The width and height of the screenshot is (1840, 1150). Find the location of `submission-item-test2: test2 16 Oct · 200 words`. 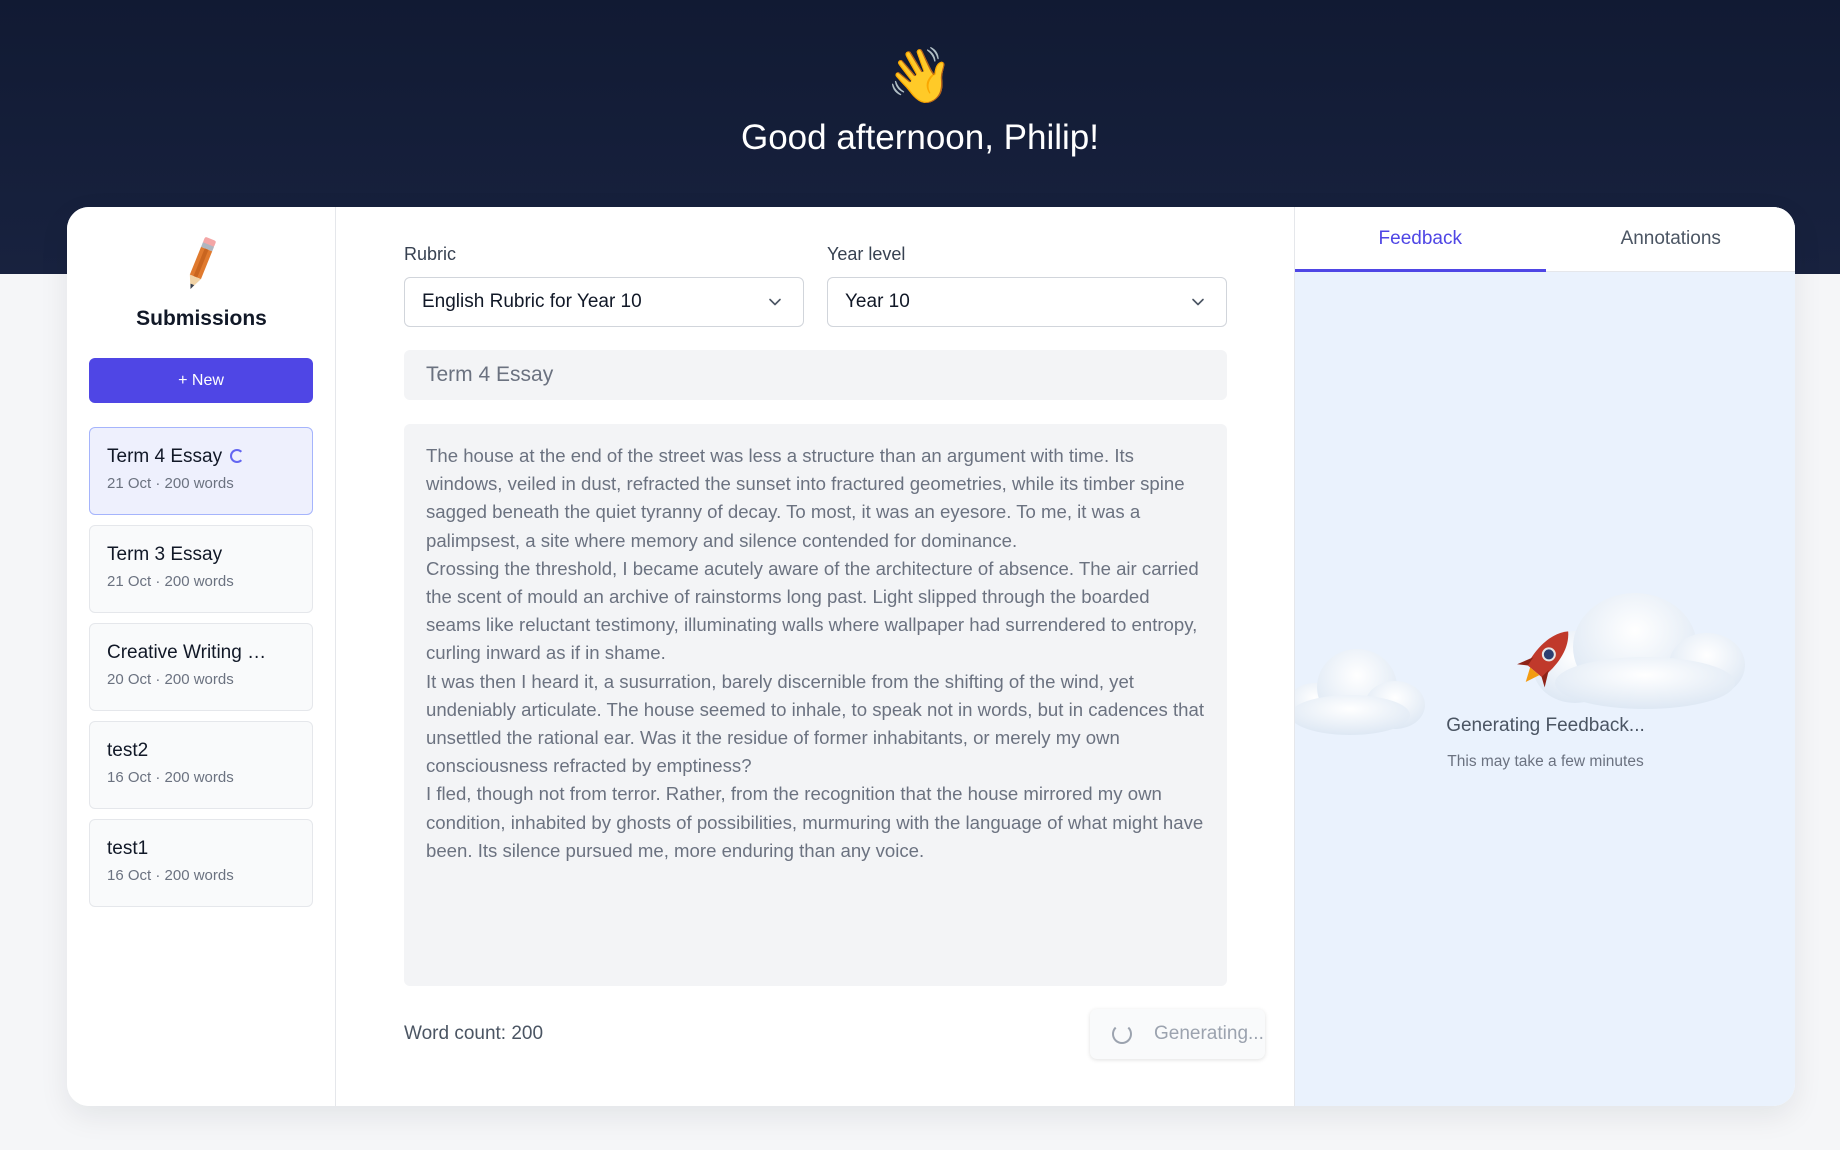

submission-item-test2: test2 16 Oct · 200 words is located at coordinates (201, 765).